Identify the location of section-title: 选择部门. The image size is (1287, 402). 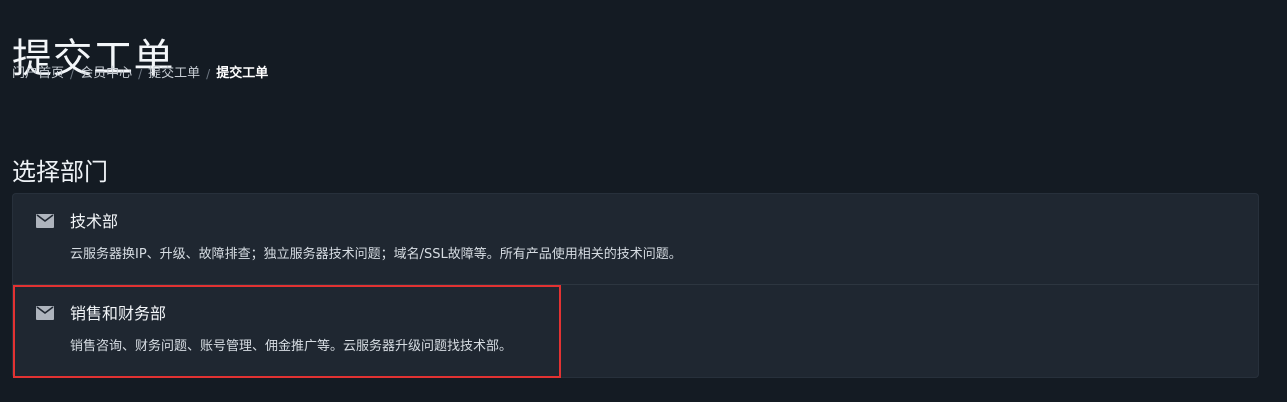
(60, 171).